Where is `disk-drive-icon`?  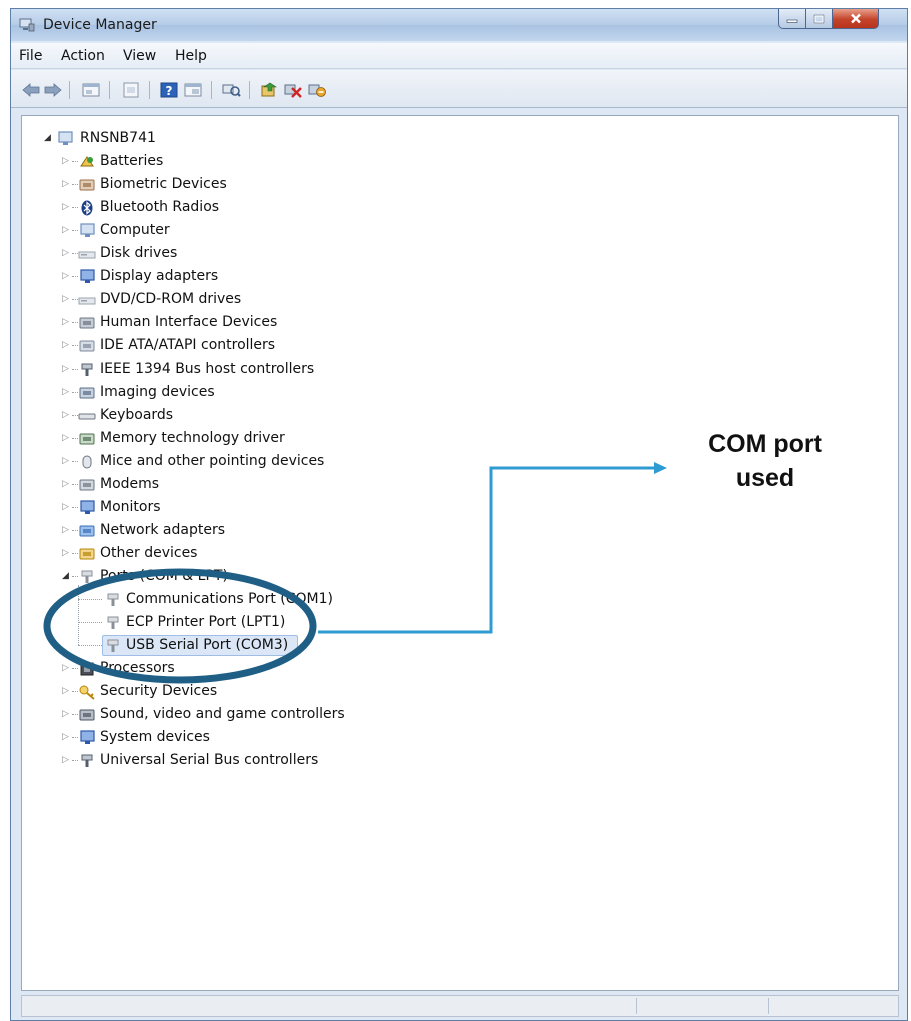
disk-drive-icon is located at coordinates (87, 255).